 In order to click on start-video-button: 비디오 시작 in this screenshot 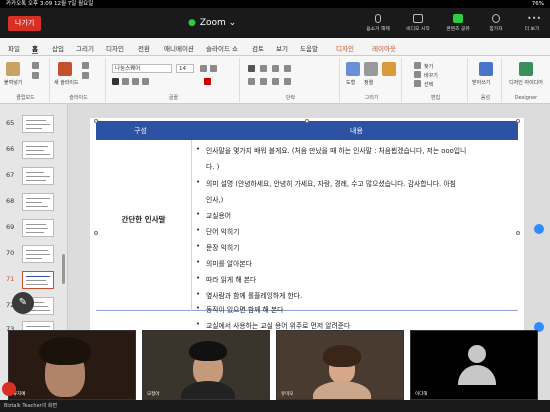, I will do `click(418, 23)`.